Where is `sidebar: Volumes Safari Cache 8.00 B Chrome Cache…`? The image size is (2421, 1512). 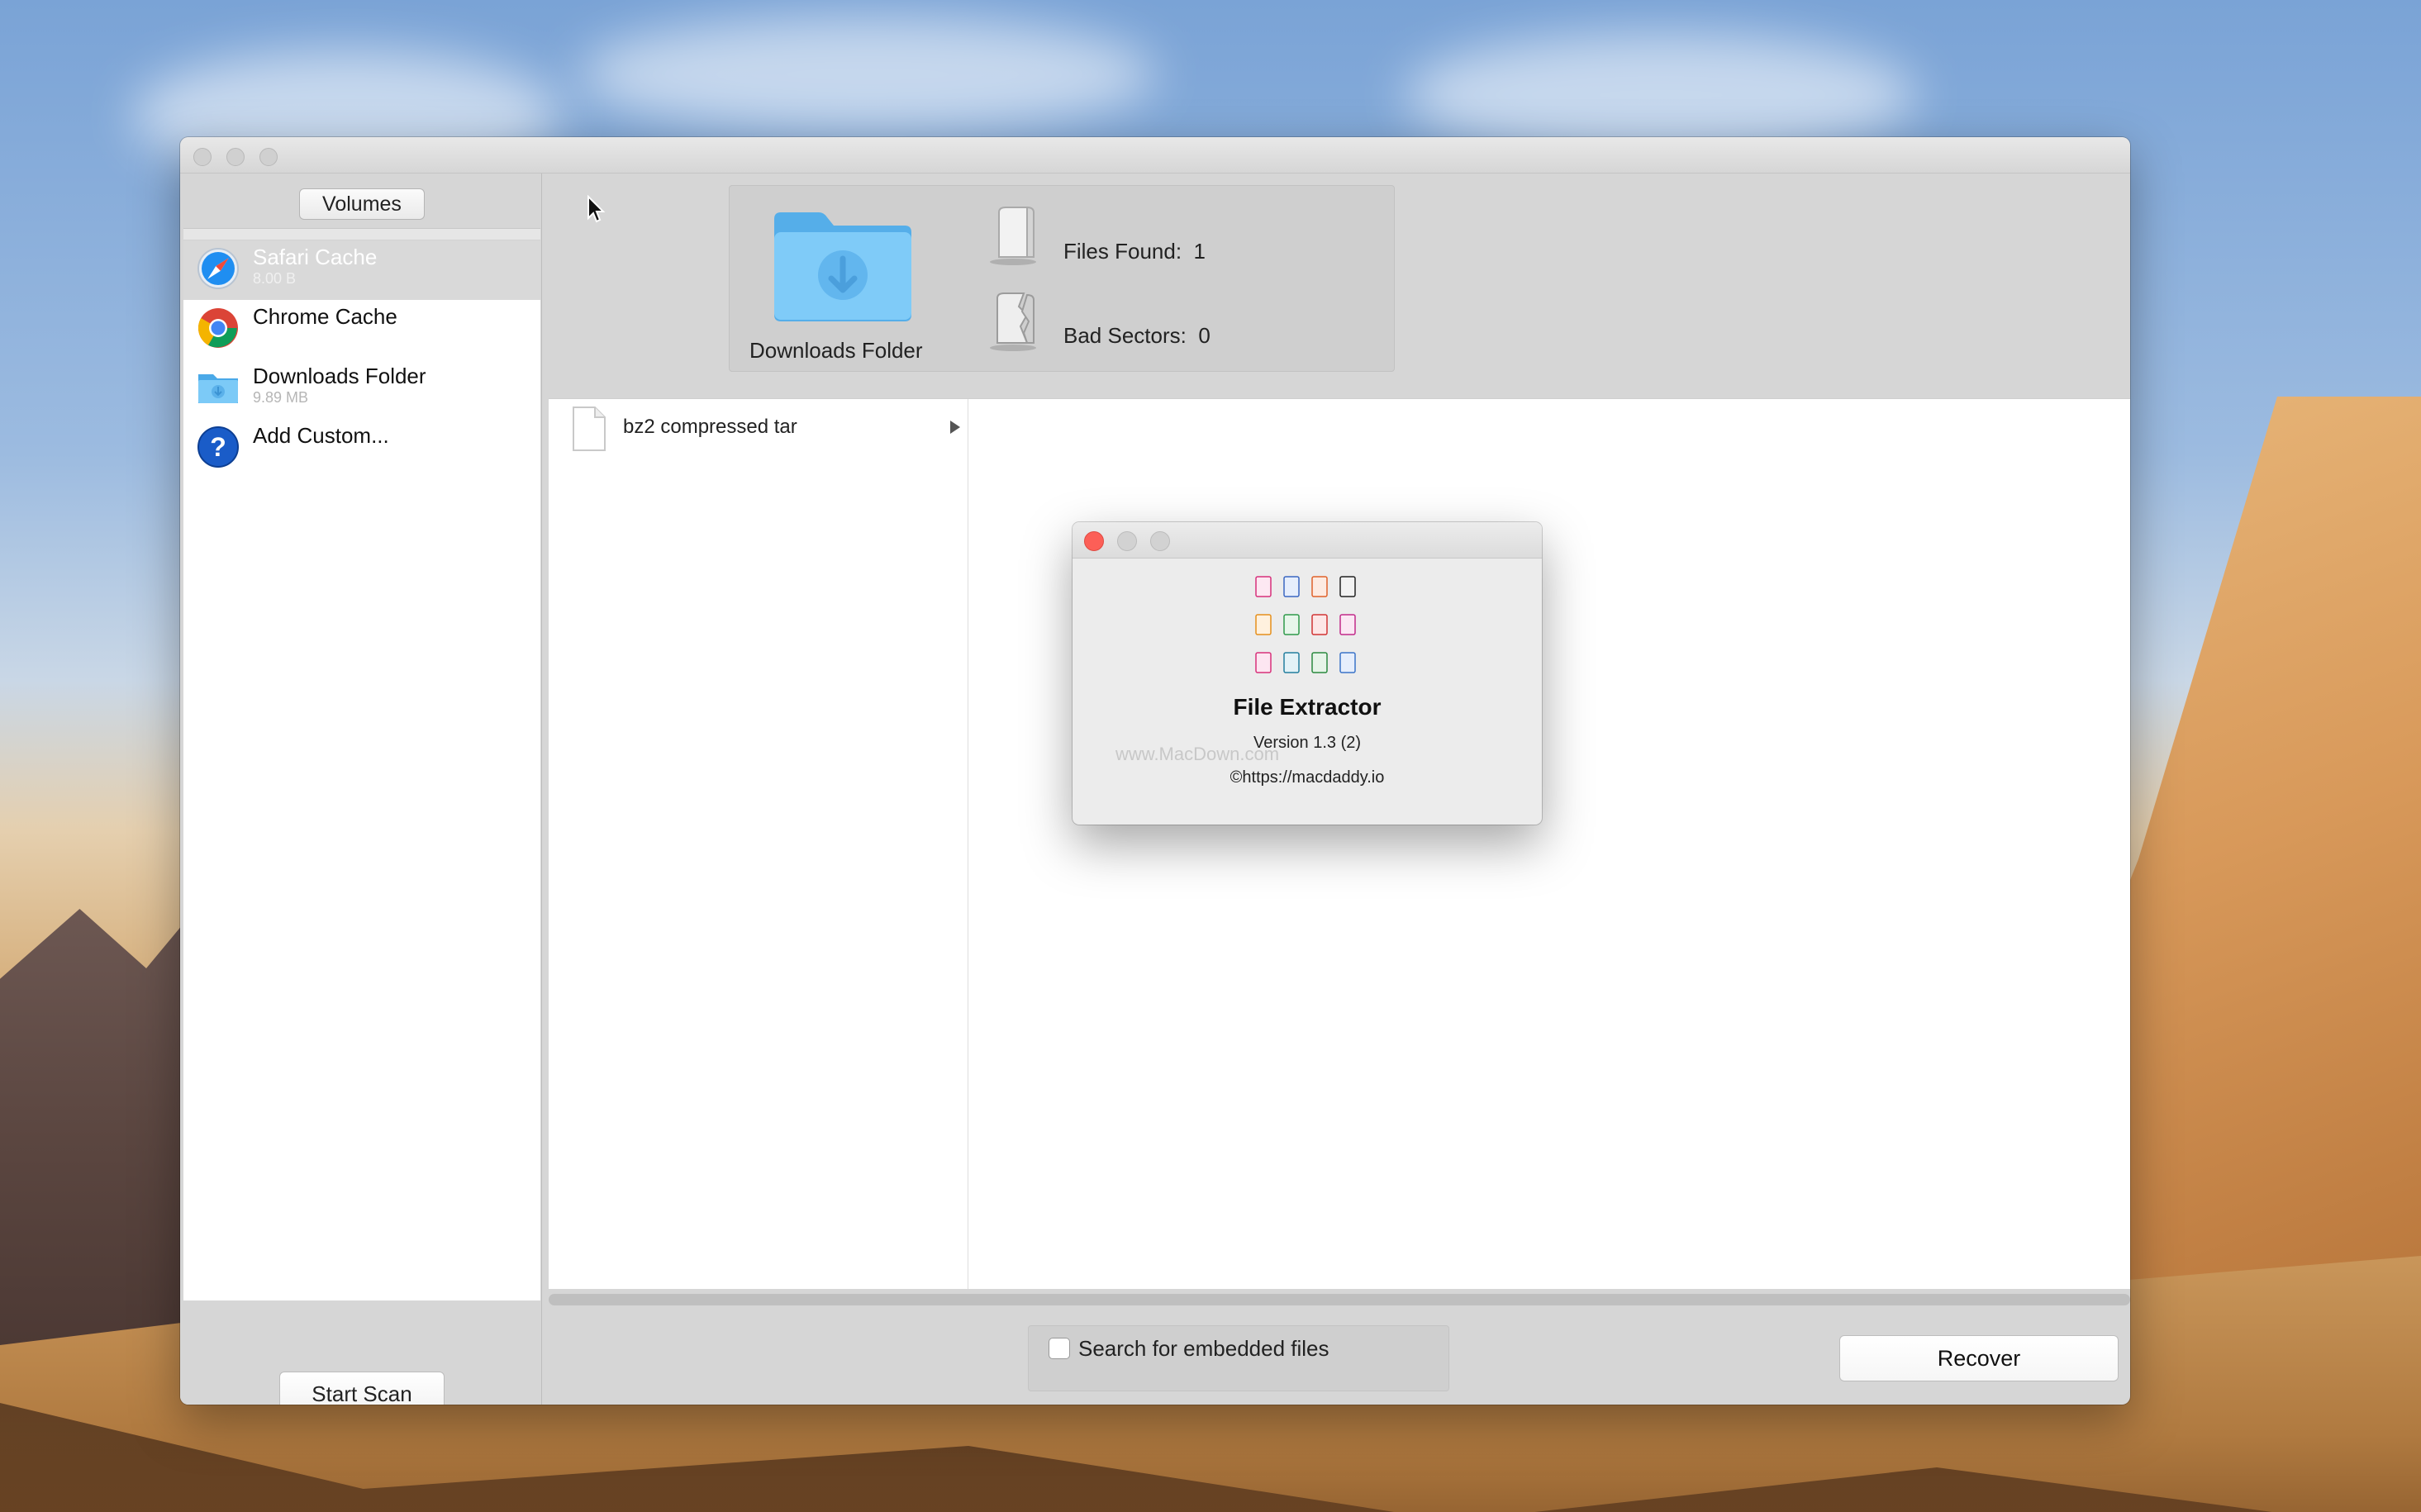 sidebar: Volumes Safari Cache 8.00 B Chrome Cache… is located at coordinates (361, 789).